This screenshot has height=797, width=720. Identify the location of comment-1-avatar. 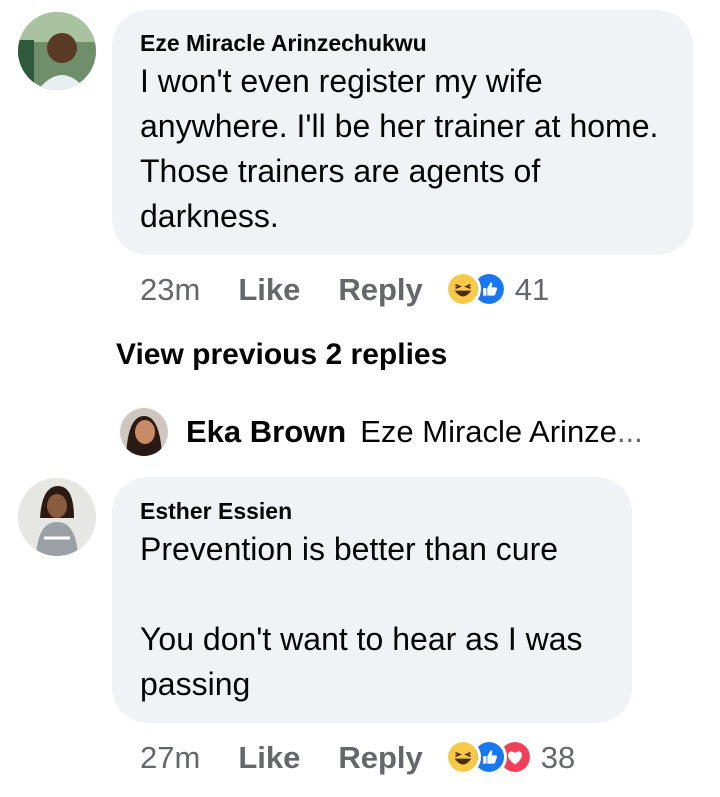
(57, 51).